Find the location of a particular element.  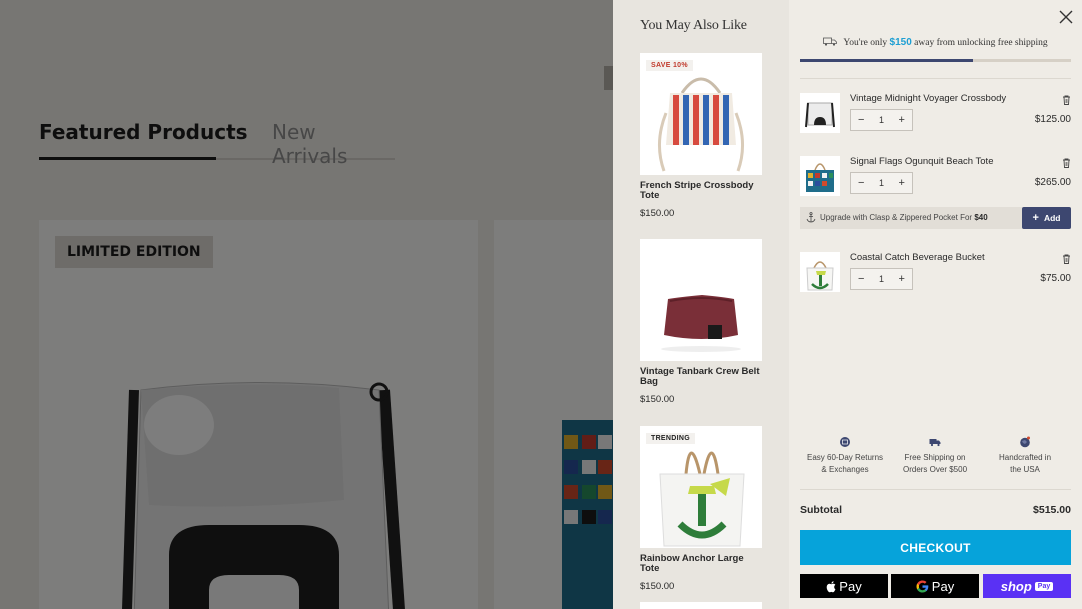

shipping-suffix: away from unlocking free shipping is located at coordinates (981, 43).